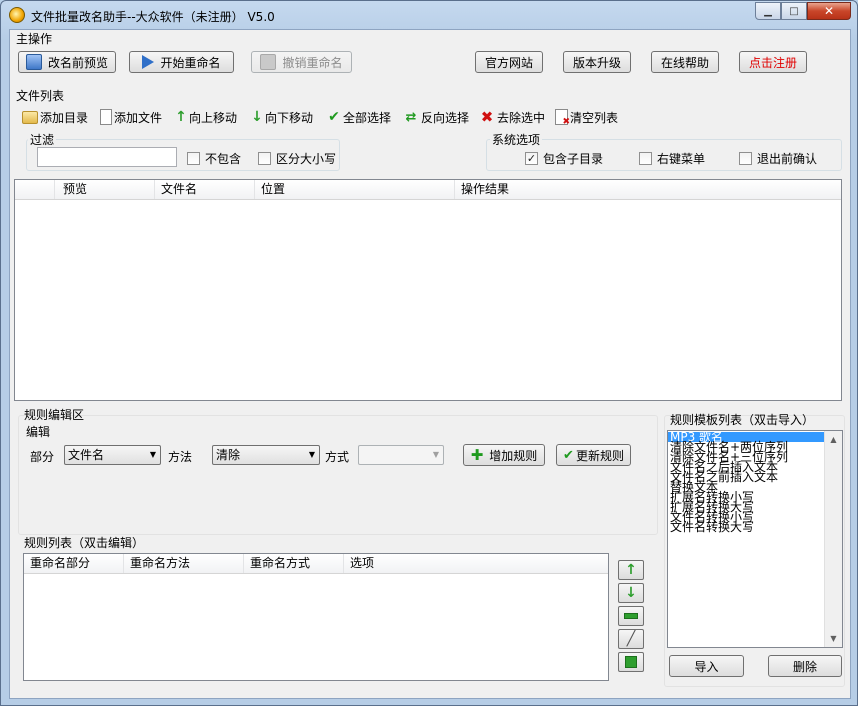 The image size is (858, 706). What do you see at coordinates (264, 158) in the screenshot?
I see `case-checkbox-box` at bounding box center [264, 158].